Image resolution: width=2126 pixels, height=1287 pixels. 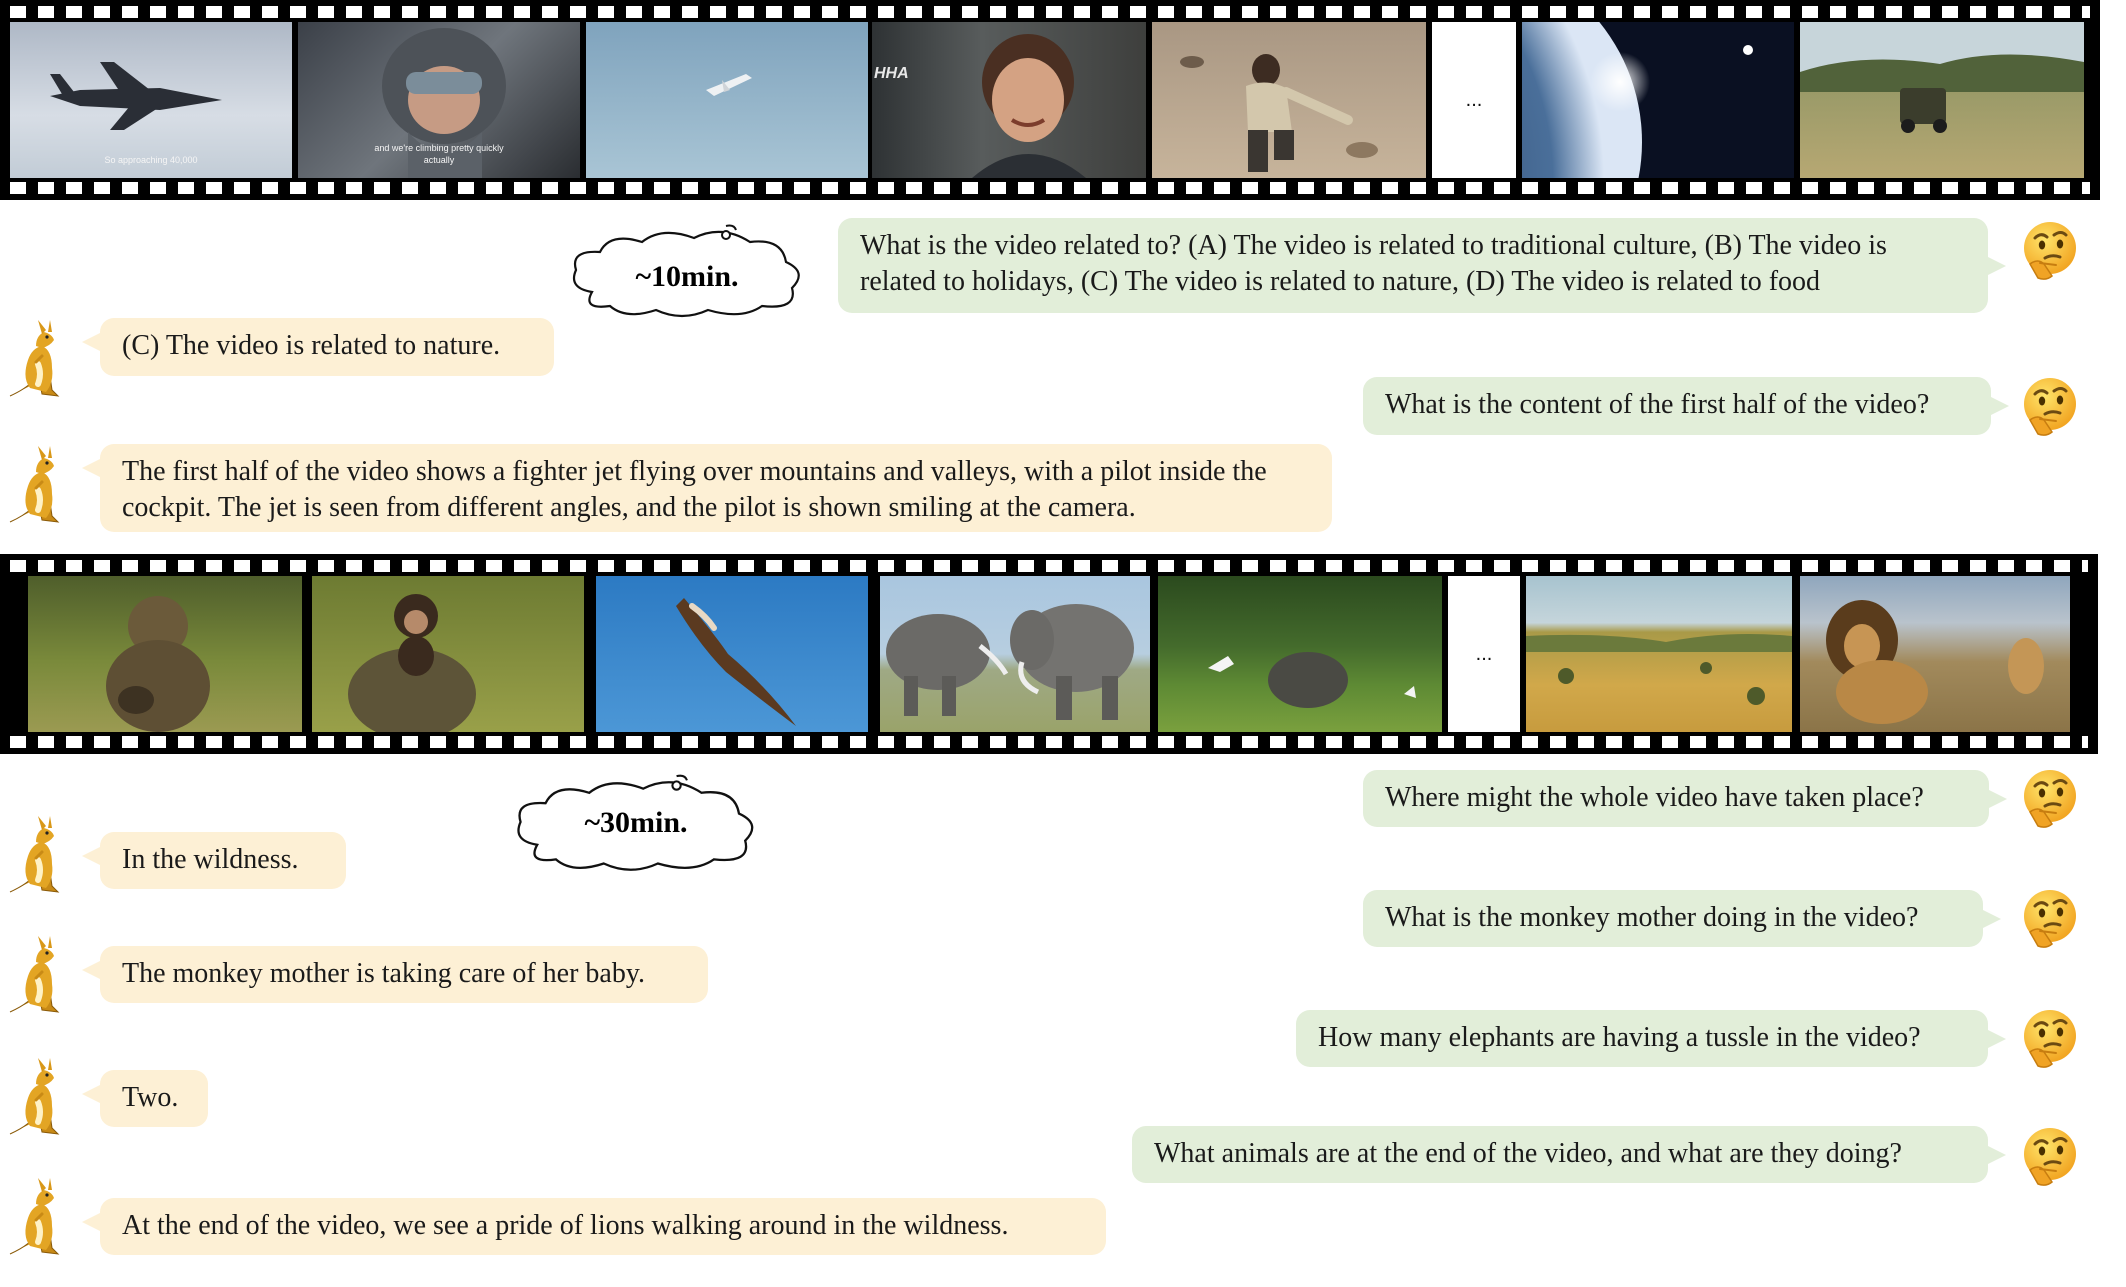 I want to click on assistant-answer-bubble: Two., so click(x=145, y=1098).